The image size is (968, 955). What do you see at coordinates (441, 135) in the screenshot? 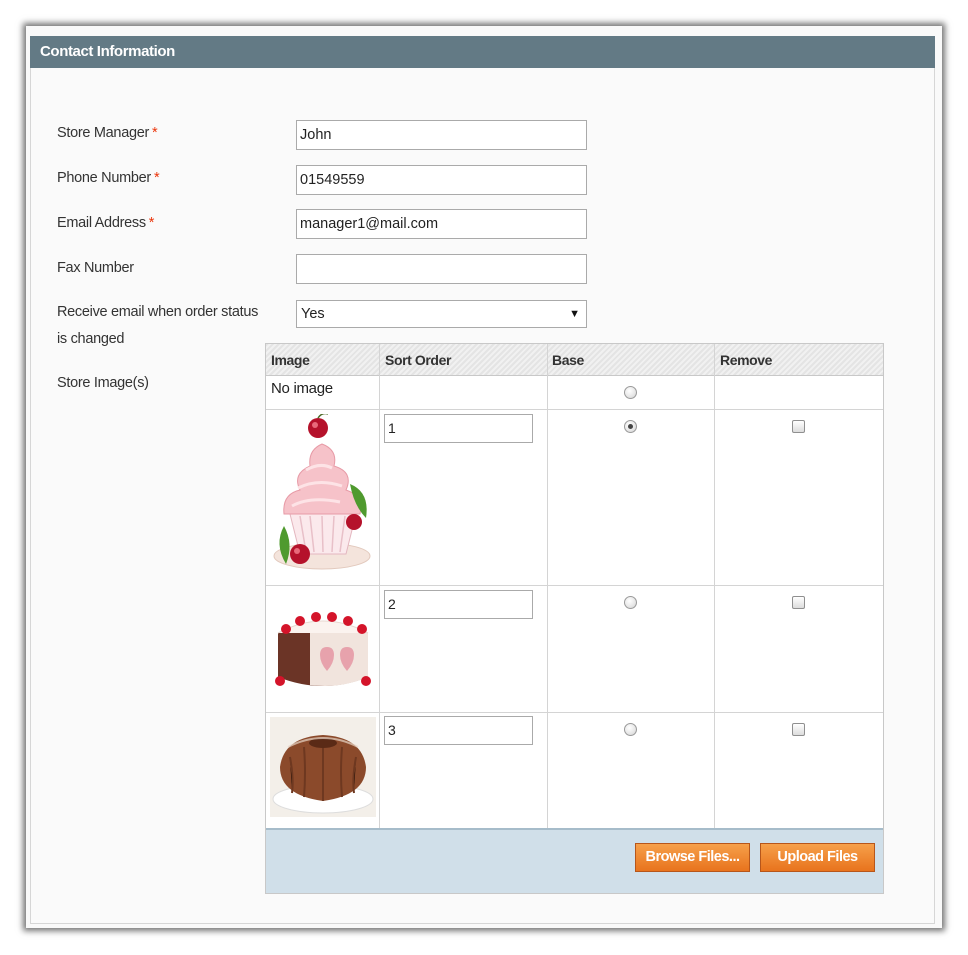
I see `store-manager-input: John` at bounding box center [441, 135].